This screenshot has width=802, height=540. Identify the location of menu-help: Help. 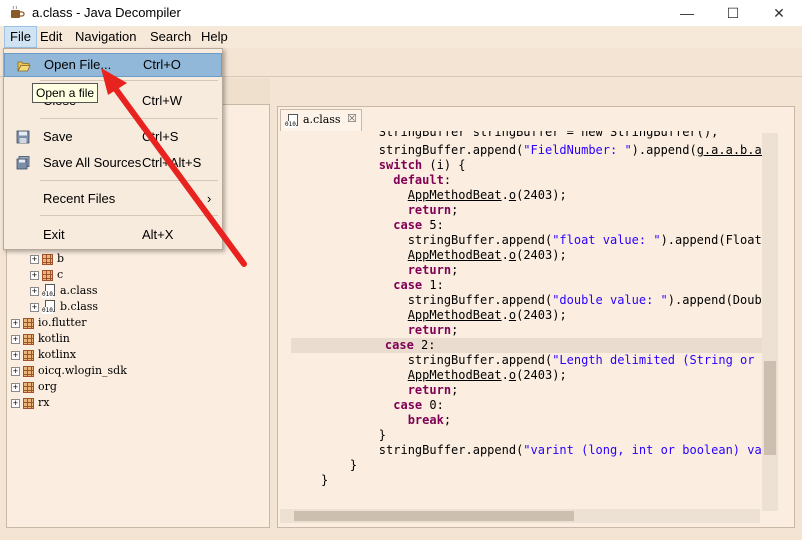
(214, 37).